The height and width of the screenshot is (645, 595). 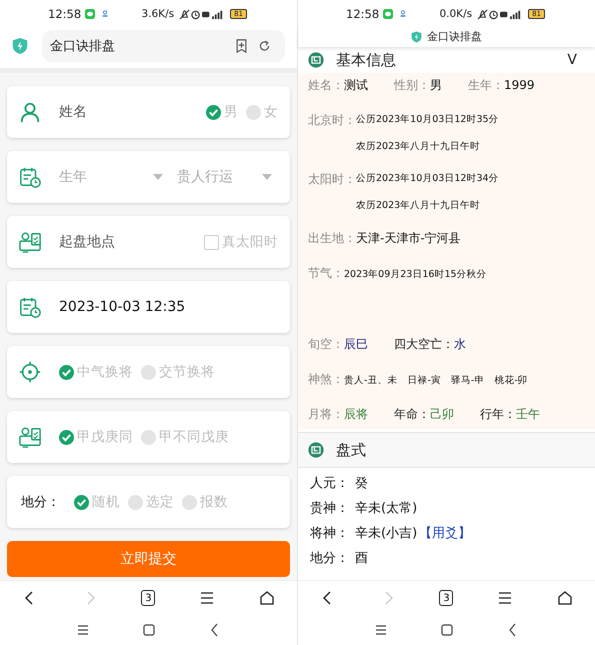 What do you see at coordinates (262, 112) in the screenshot?
I see `gender-radio: 女` at bounding box center [262, 112].